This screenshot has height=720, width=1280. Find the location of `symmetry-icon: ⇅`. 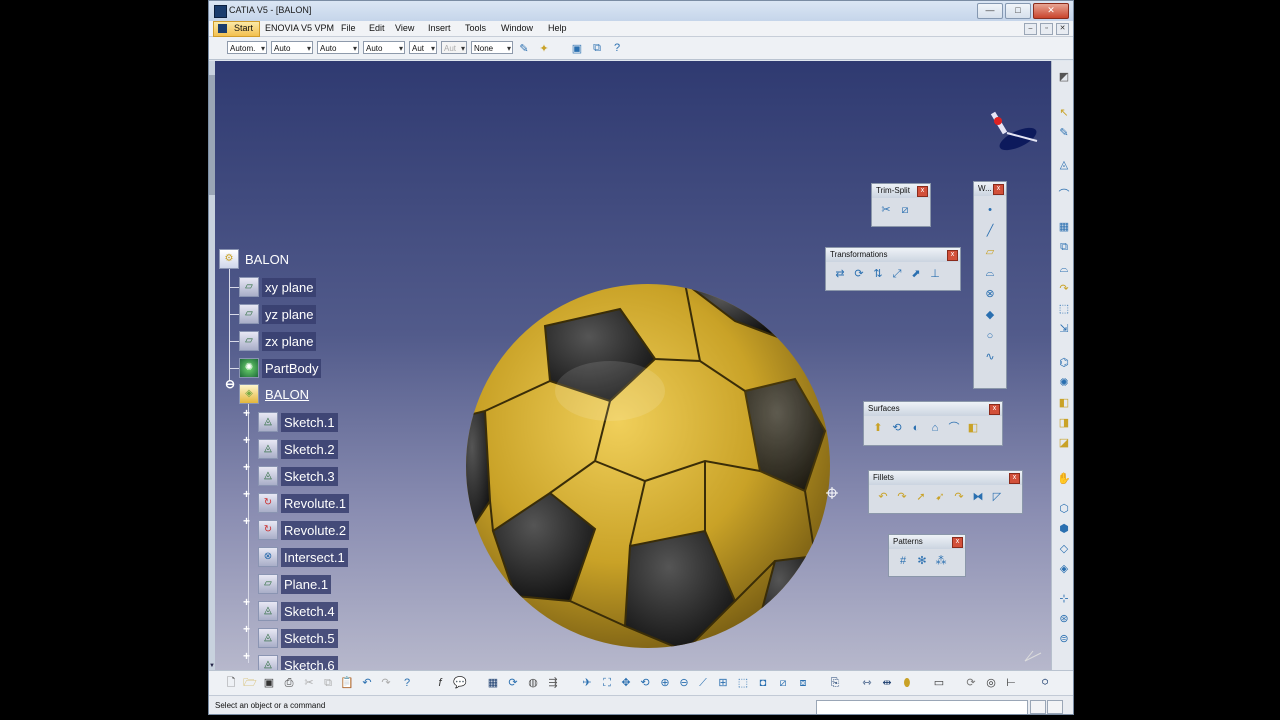

symmetry-icon: ⇅ is located at coordinates (878, 274).